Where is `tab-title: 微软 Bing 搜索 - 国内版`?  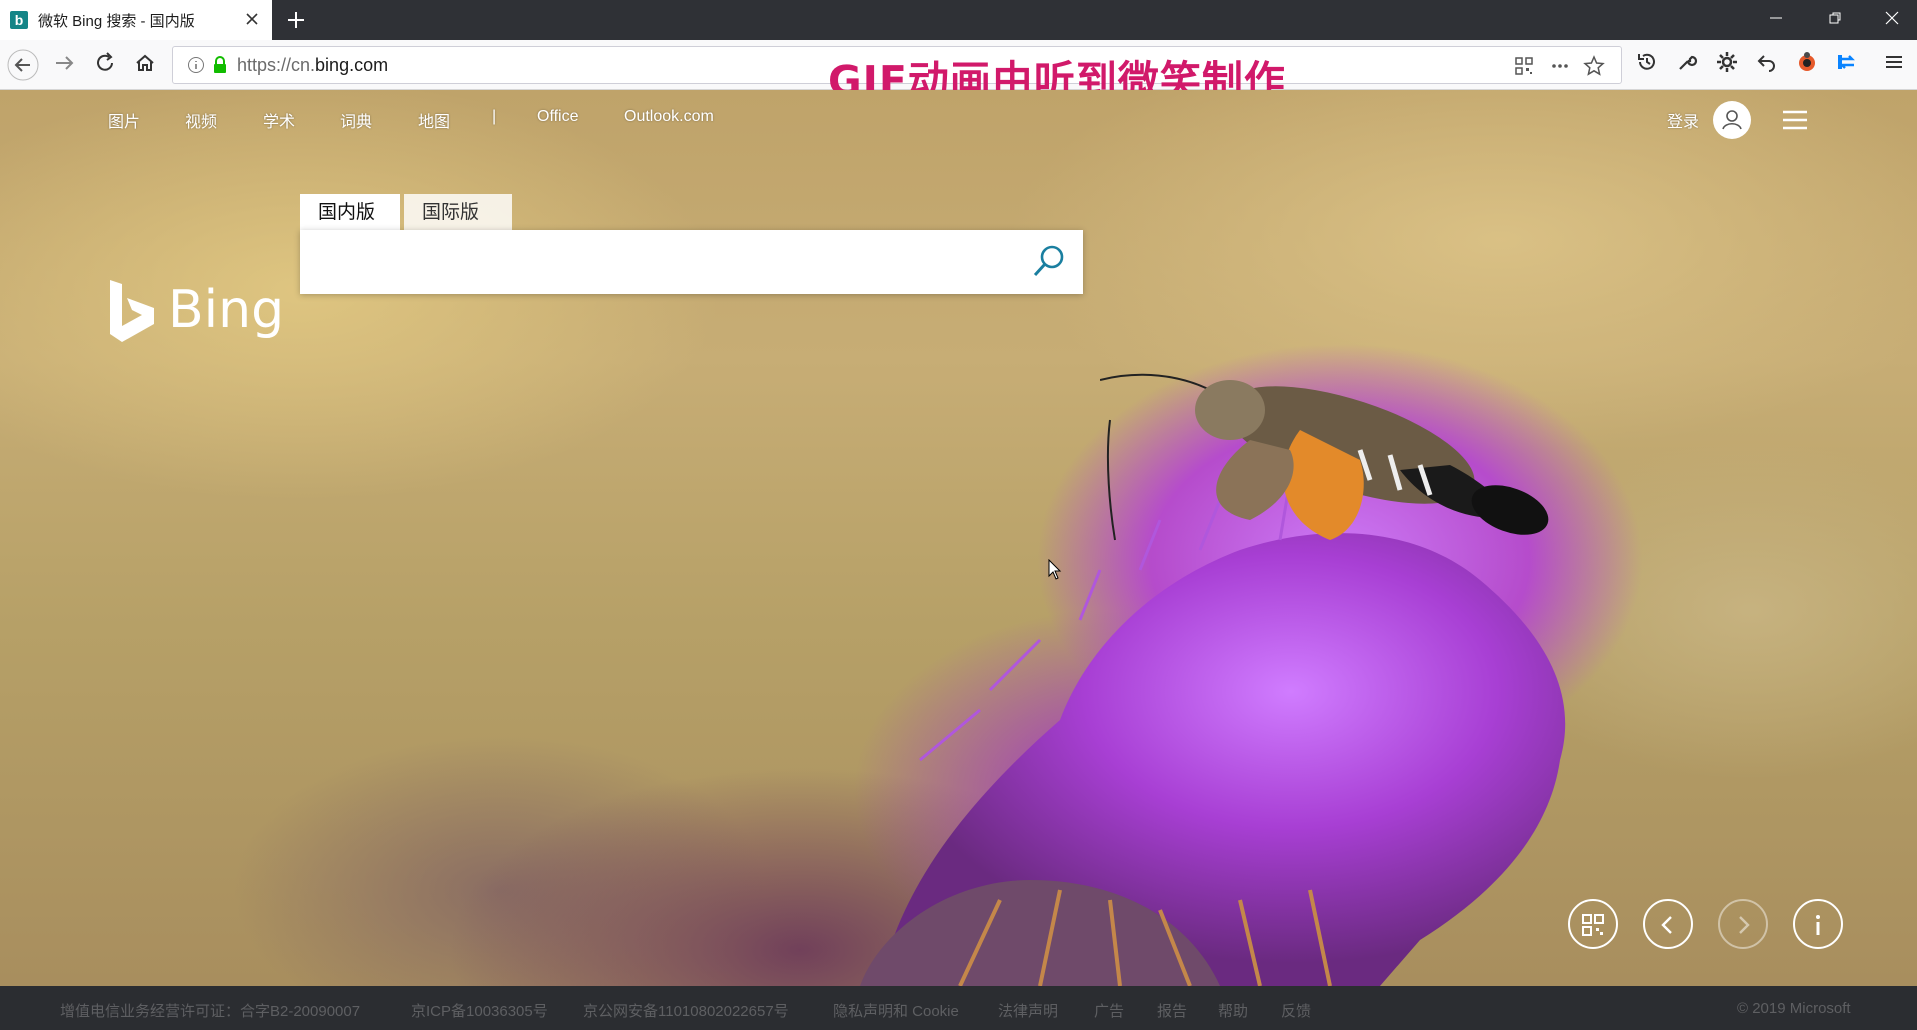
tab-title: 微软 Bing 搜索 - 国内版 is located at coordinates (116, 21).